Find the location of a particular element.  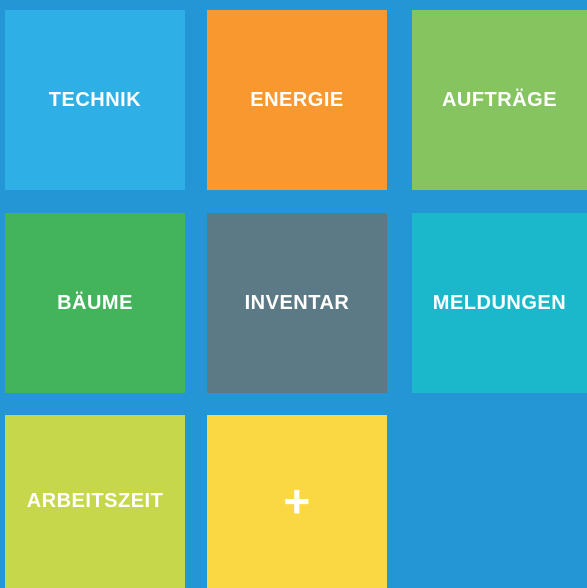

tile-label: ARBEITSZEIT is located at coordinates (95, 501).